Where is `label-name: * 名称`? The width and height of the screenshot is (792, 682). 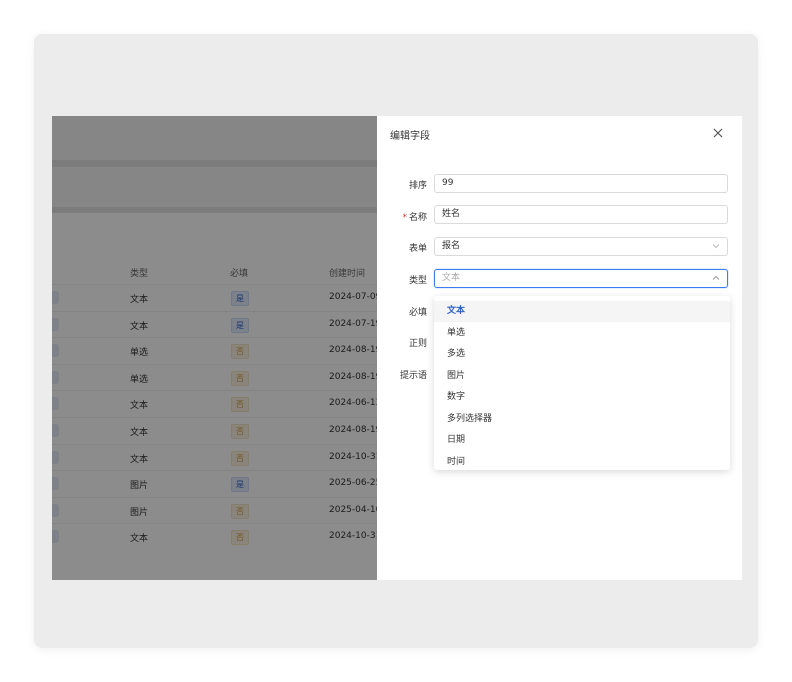
label-name: * 名称 is located at coordinates (402, 216).